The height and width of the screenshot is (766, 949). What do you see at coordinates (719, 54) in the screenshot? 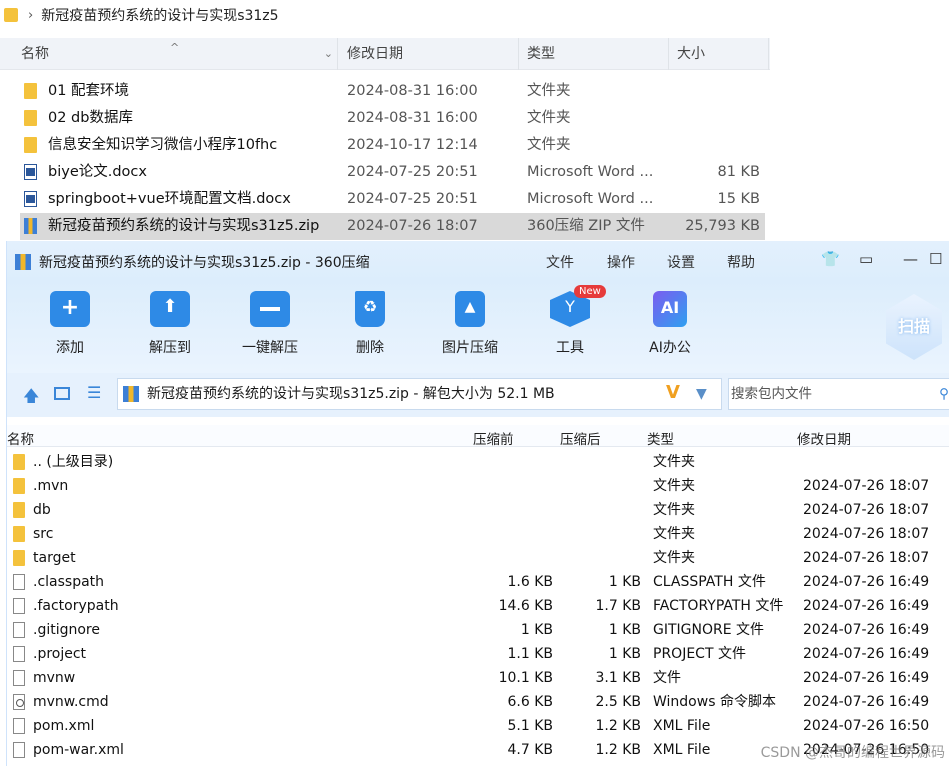
I see `column-size: 大小` at bounding box center [719, 54].